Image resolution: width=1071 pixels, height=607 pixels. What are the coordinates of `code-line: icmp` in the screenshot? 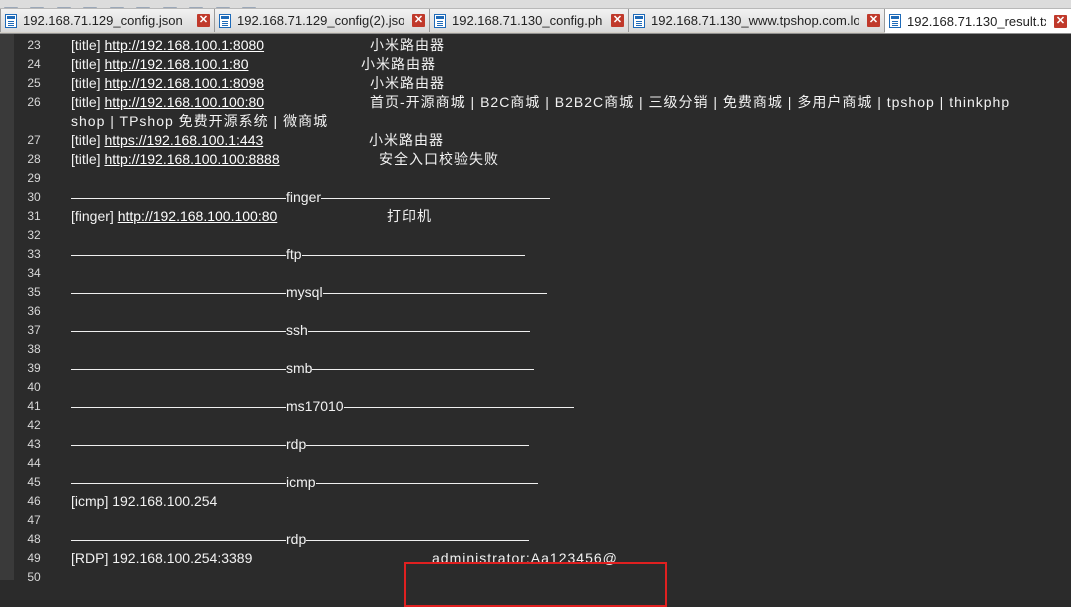 It's located at (304, 482).